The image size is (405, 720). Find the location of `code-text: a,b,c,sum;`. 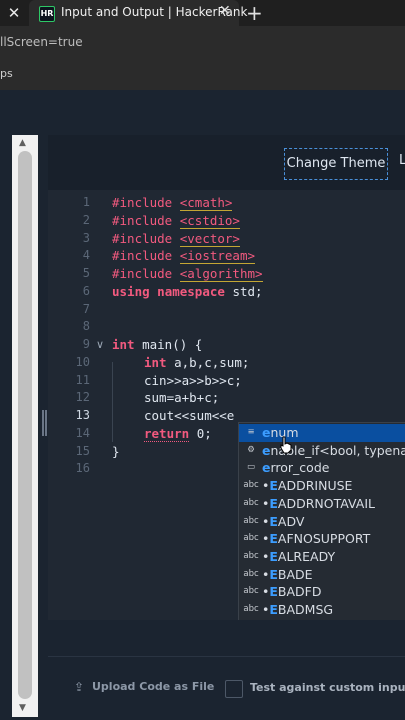

code-text: a,b,c,sum; is located at coordinates (212, 362).